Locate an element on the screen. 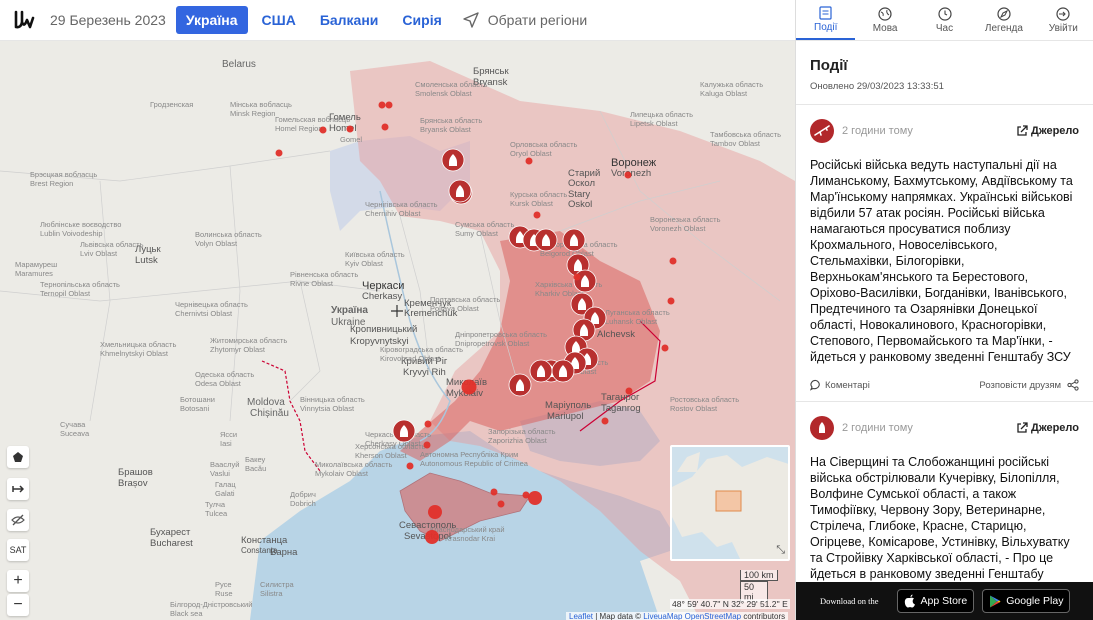  tab-language: Мова is located at coordinates (884, 20).